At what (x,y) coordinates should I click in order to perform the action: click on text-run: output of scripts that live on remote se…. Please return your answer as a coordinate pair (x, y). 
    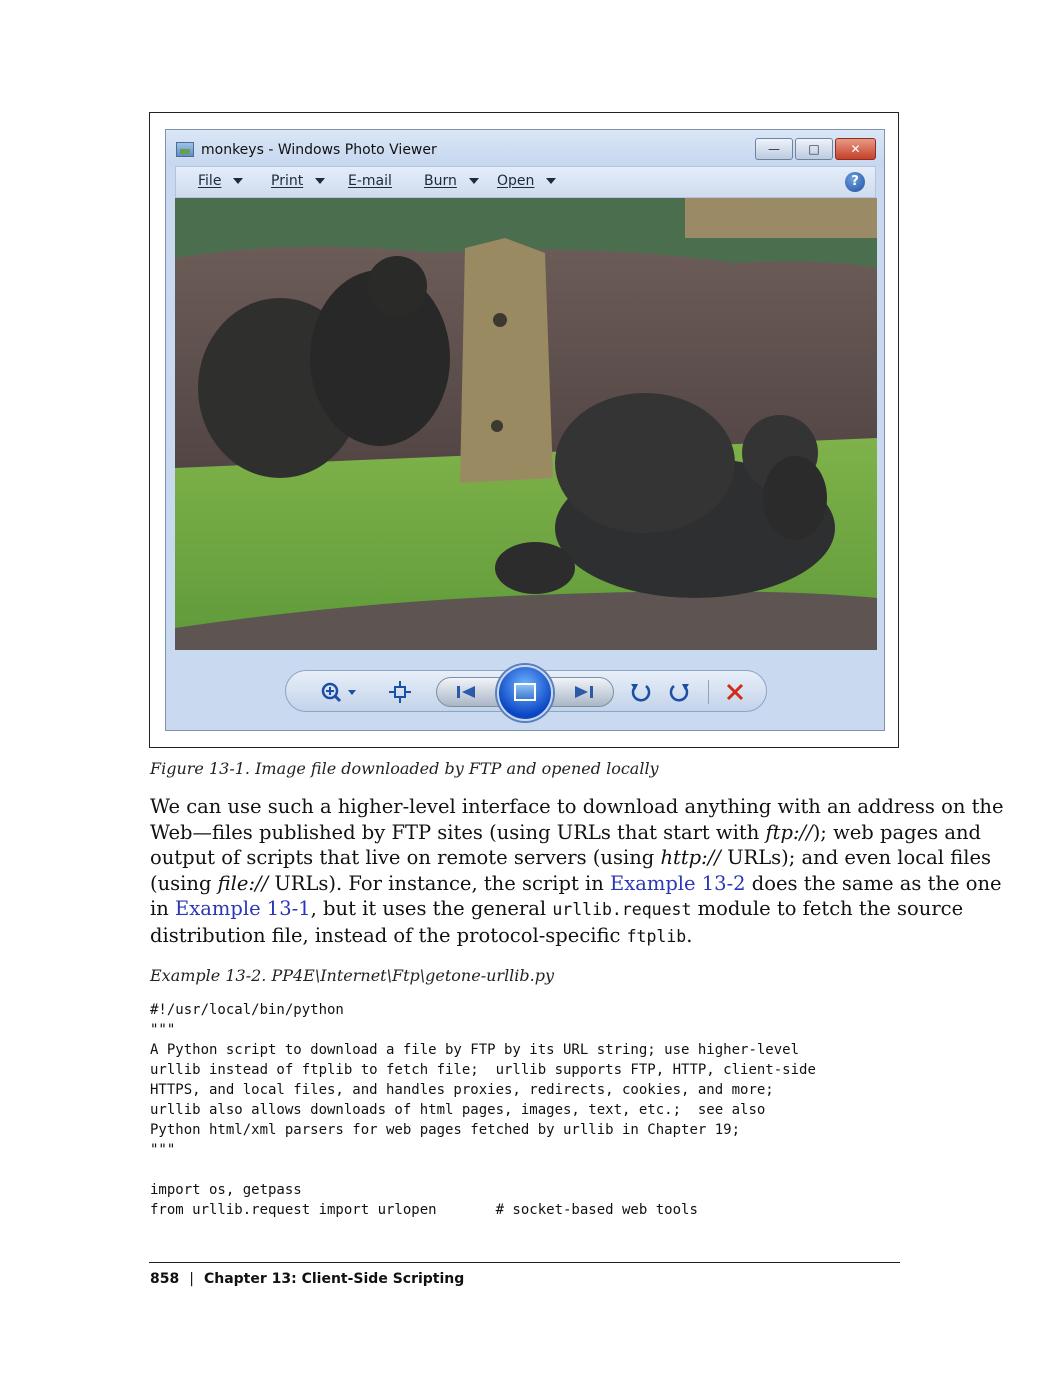
    Looking at the image, I should click on (405, 857).